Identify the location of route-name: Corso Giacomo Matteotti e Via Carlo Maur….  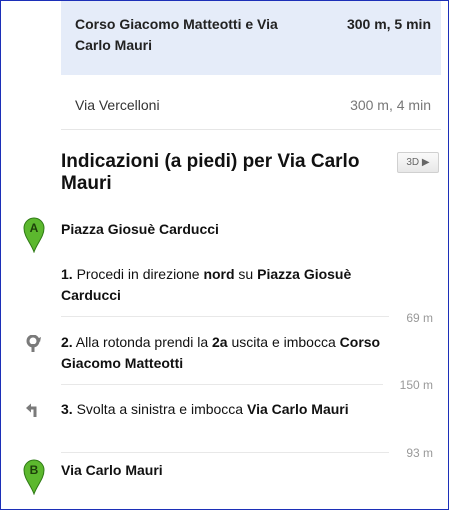
(176, 34).